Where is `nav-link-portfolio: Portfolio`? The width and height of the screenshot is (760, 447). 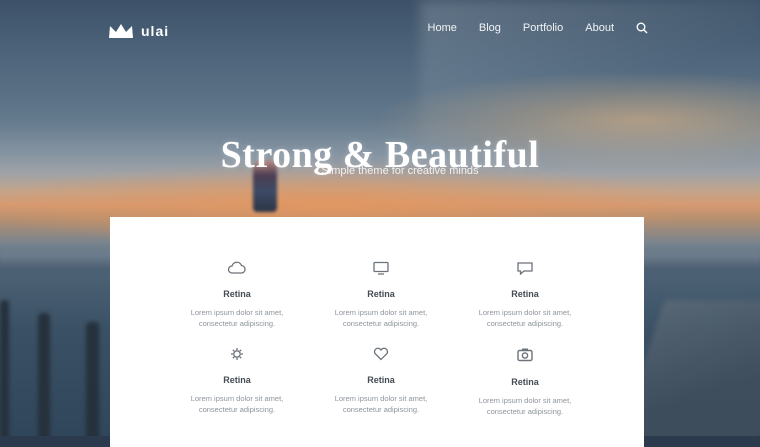
nav-link-portfolio: Portfolio is located at coordinates (543, 28).